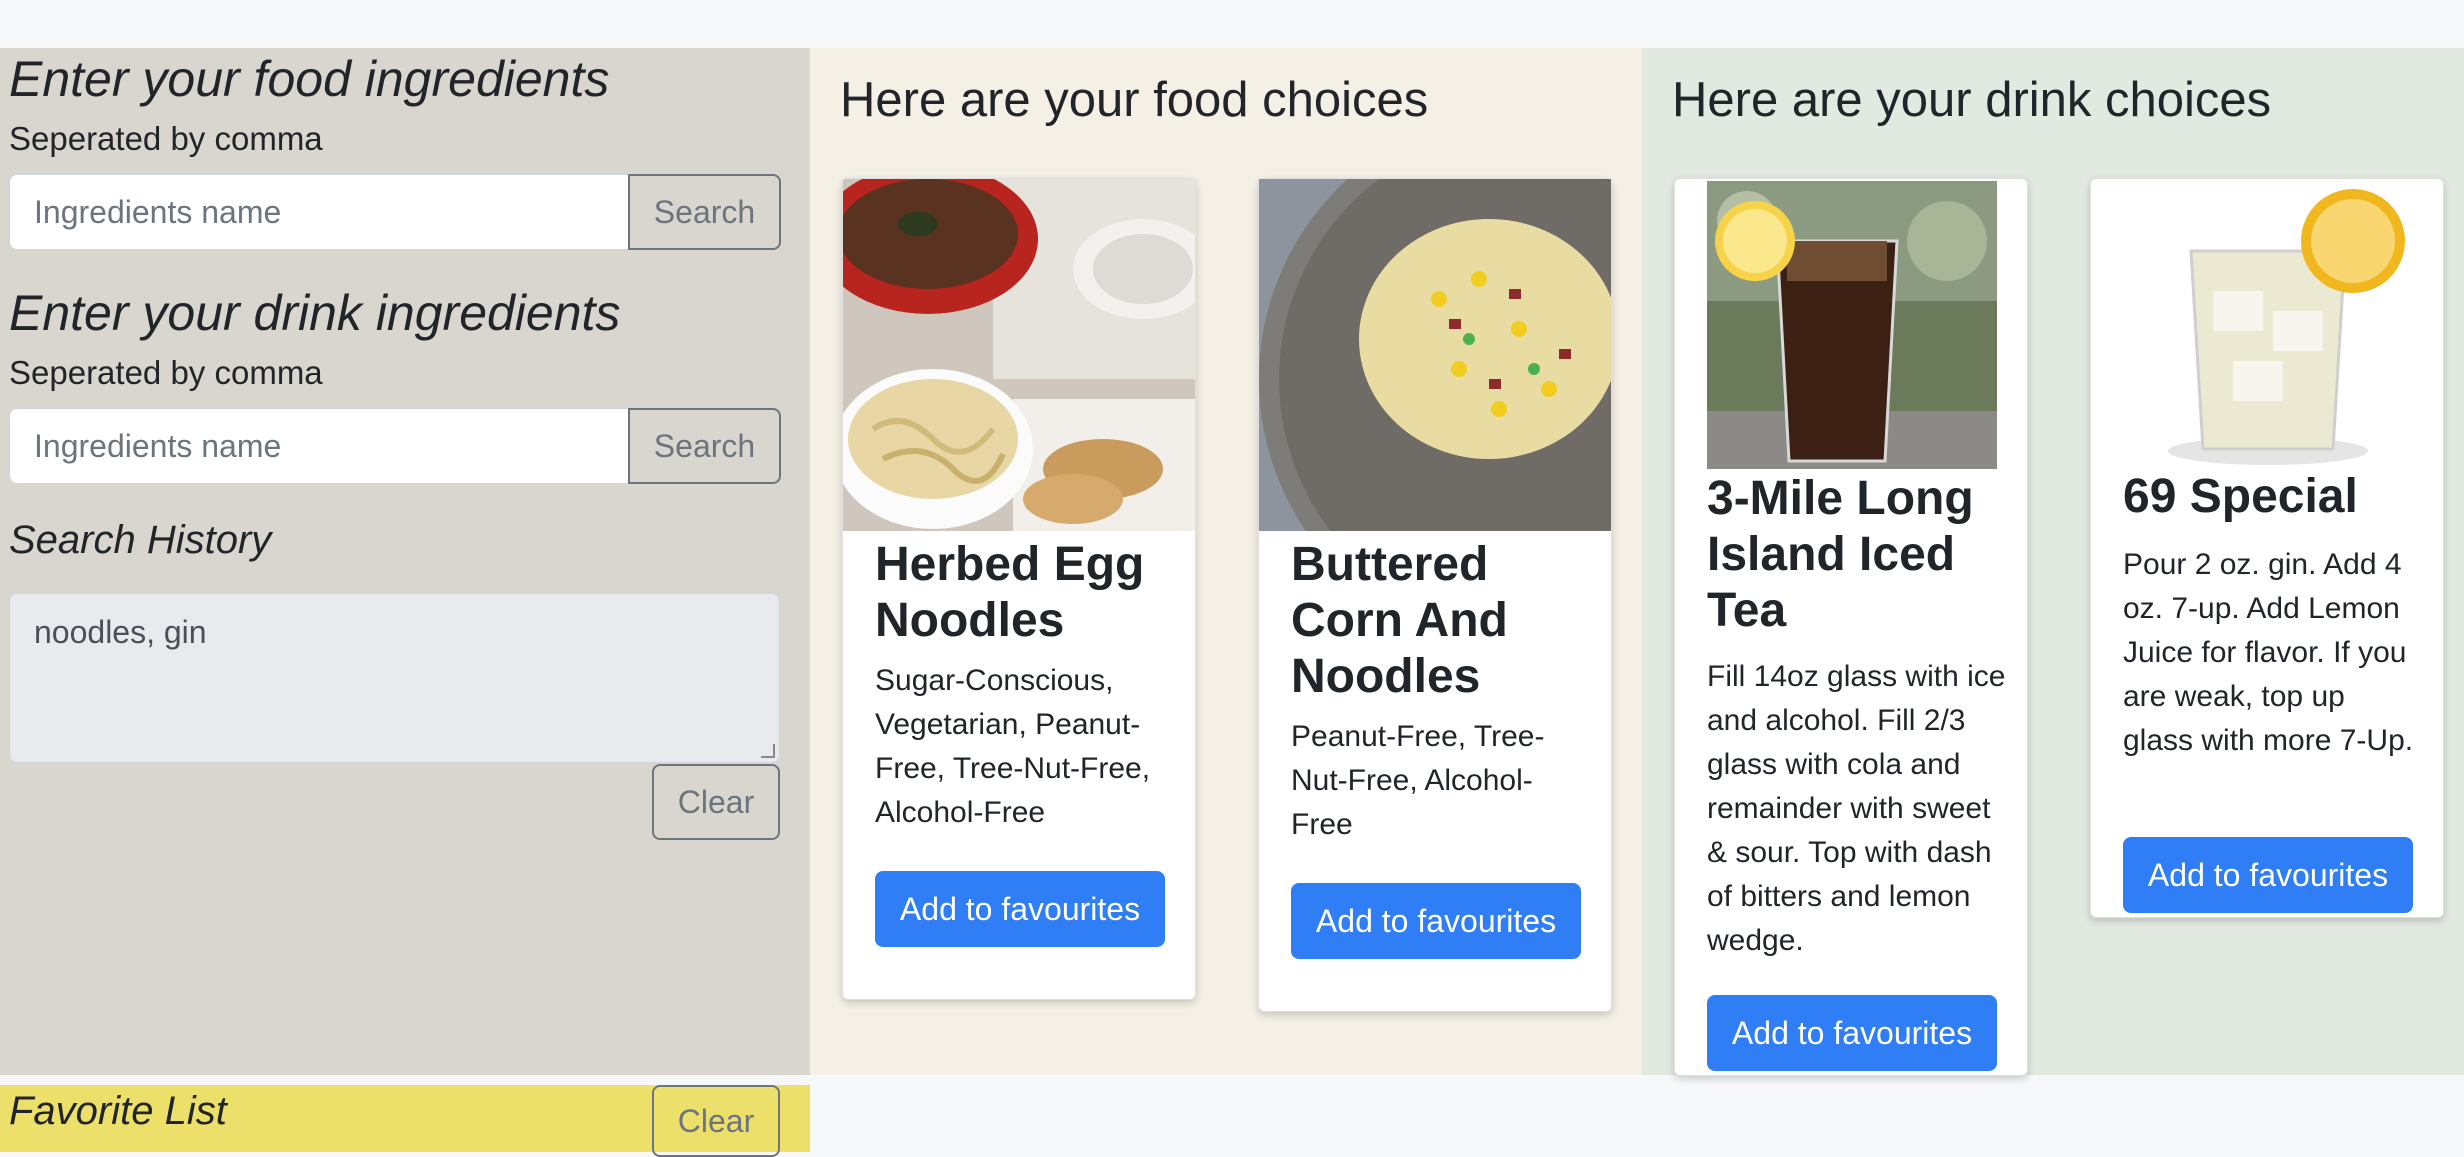 Image resolution: width=2464 pixels, height=1157 pixels. Describe the element at coordinates (166, 372) in the screenshot. I see `drink-form-hint: Seperated by comma` at that location.